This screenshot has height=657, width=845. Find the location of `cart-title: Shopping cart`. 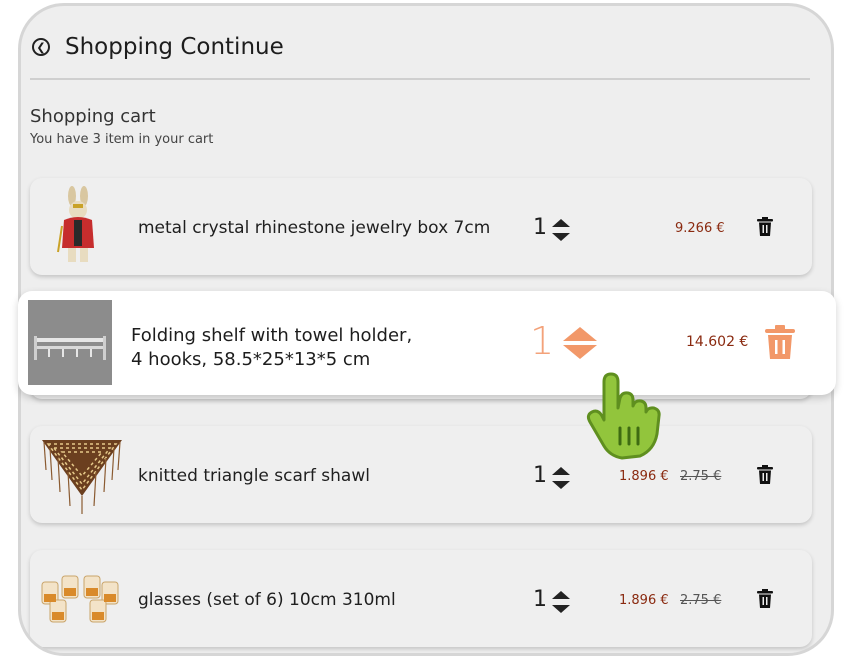

cart-title: Shopping cart is located at coordinates (93, 116).